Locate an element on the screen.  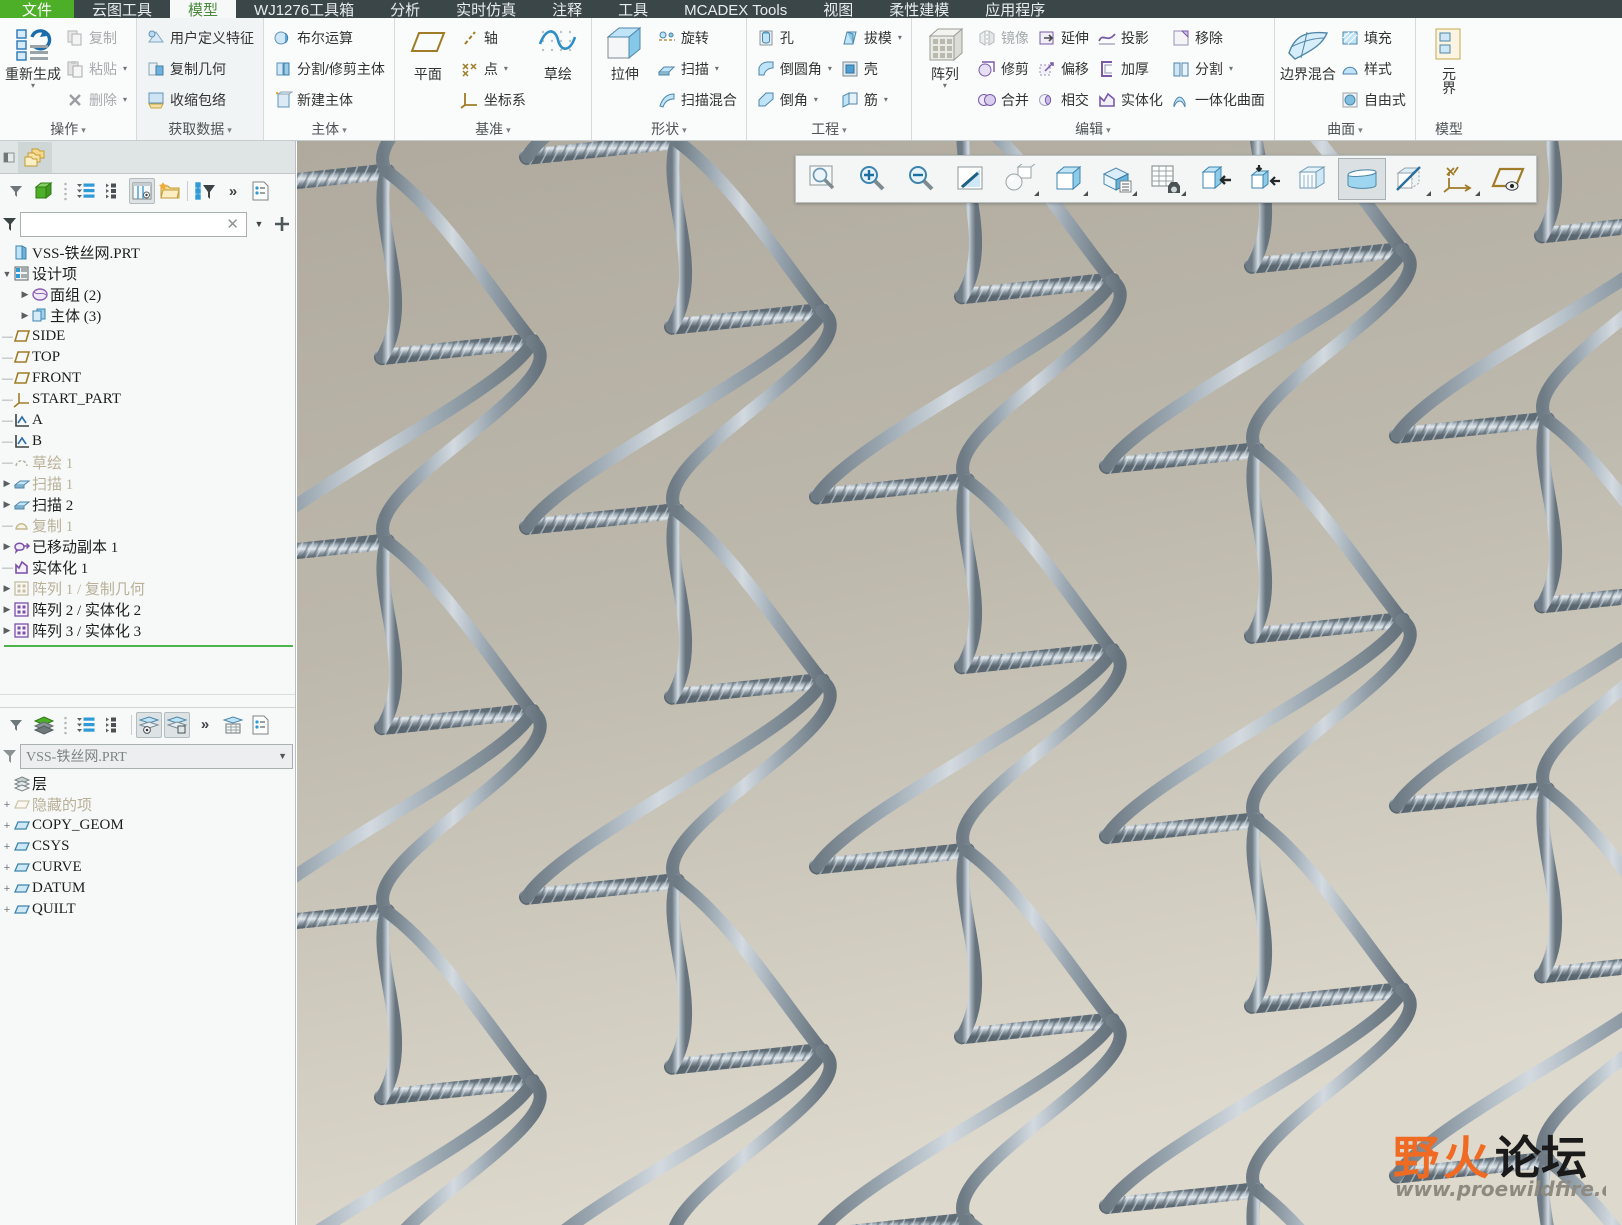
new-folder-icon is located at coordinates (170, 191).